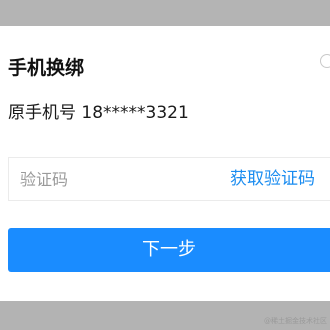 This screenshot has width=330, height=330. I want to click on verification-code-input, so click(120, 179).